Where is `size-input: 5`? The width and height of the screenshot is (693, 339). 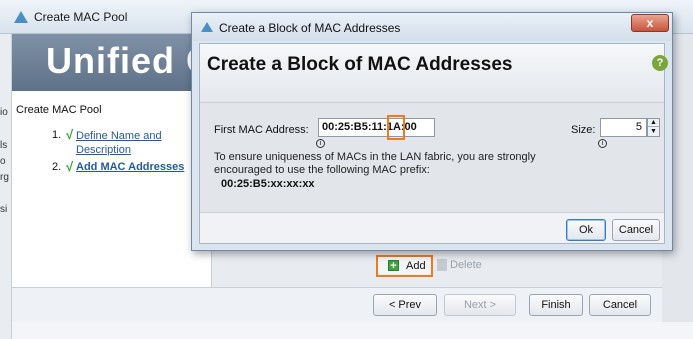
size-input: 5 is located at coordinates (623, 127).